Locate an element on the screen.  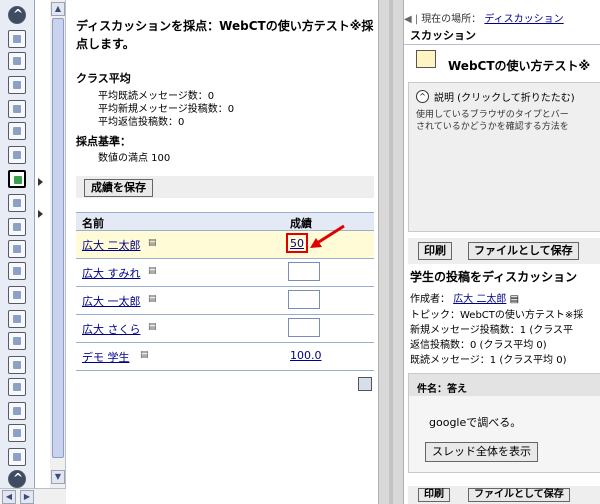
table-row: 広大 すみれ ▤ is located at coordinates (225, 273).